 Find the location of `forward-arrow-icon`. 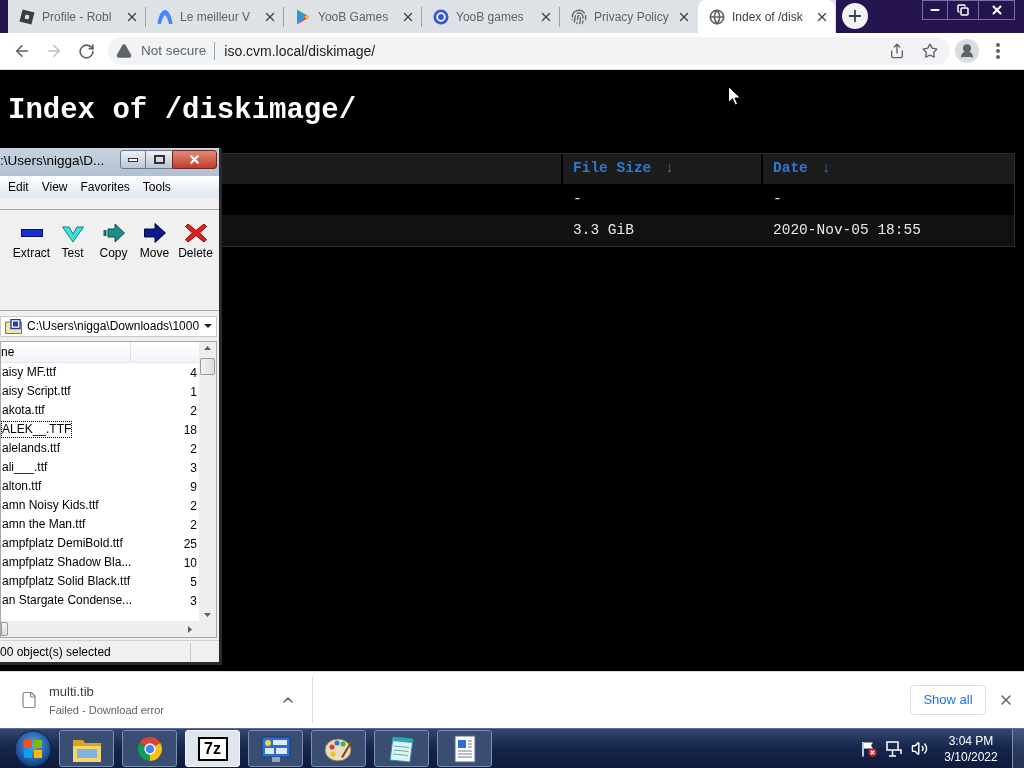

forward-arrow-icon is located at coordinates (54, 51).